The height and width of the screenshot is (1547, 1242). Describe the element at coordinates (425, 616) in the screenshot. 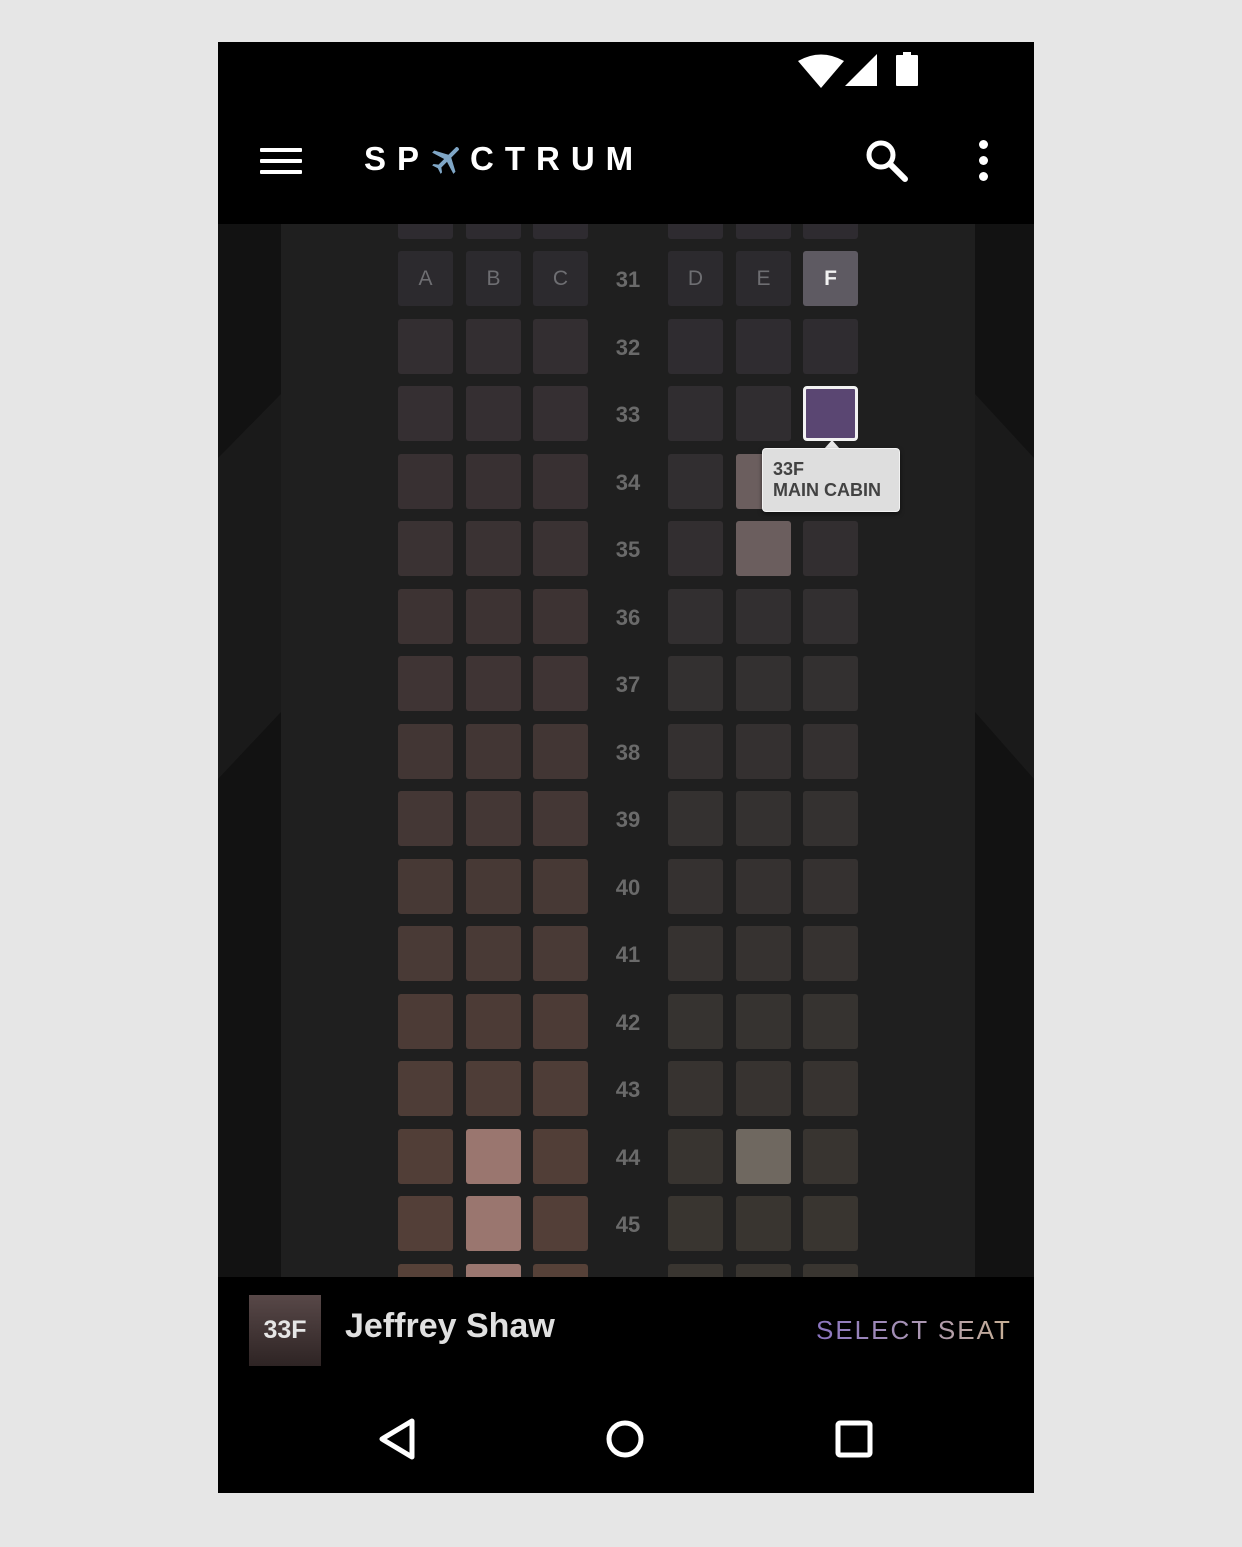

I see `seat-36a` at that location.